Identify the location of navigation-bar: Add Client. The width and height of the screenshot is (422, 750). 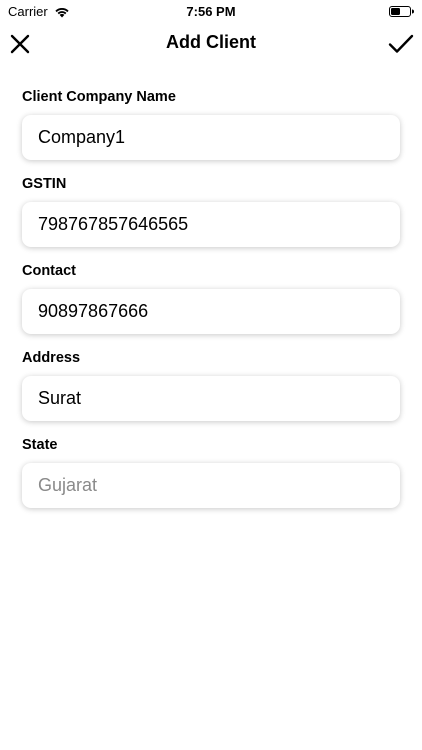
(211, 44).